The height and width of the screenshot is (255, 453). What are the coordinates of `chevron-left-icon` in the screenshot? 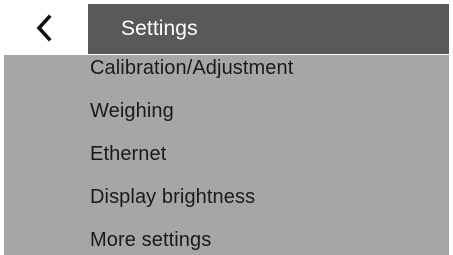 It's located at (44, 27).